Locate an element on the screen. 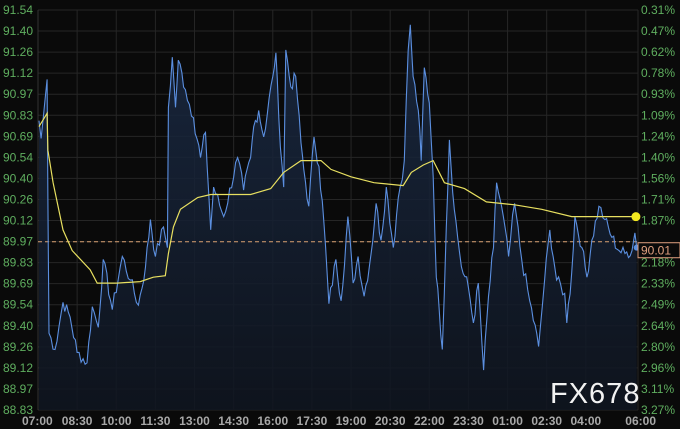  y-right-tick-label: 3.11% is located at coordinates (657, 389).